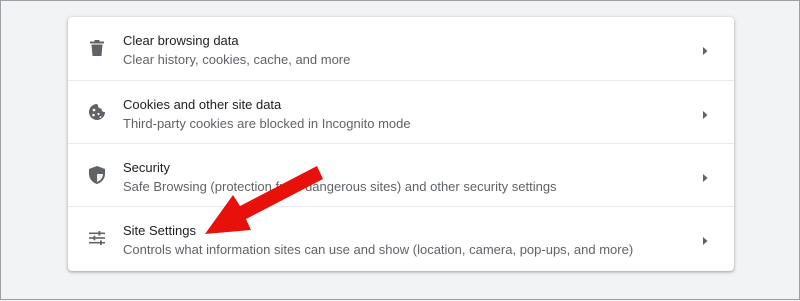  Describe the element at coordinates (181, 40) in the screenshot. I see `row-title: Clear browsing data` at that location.